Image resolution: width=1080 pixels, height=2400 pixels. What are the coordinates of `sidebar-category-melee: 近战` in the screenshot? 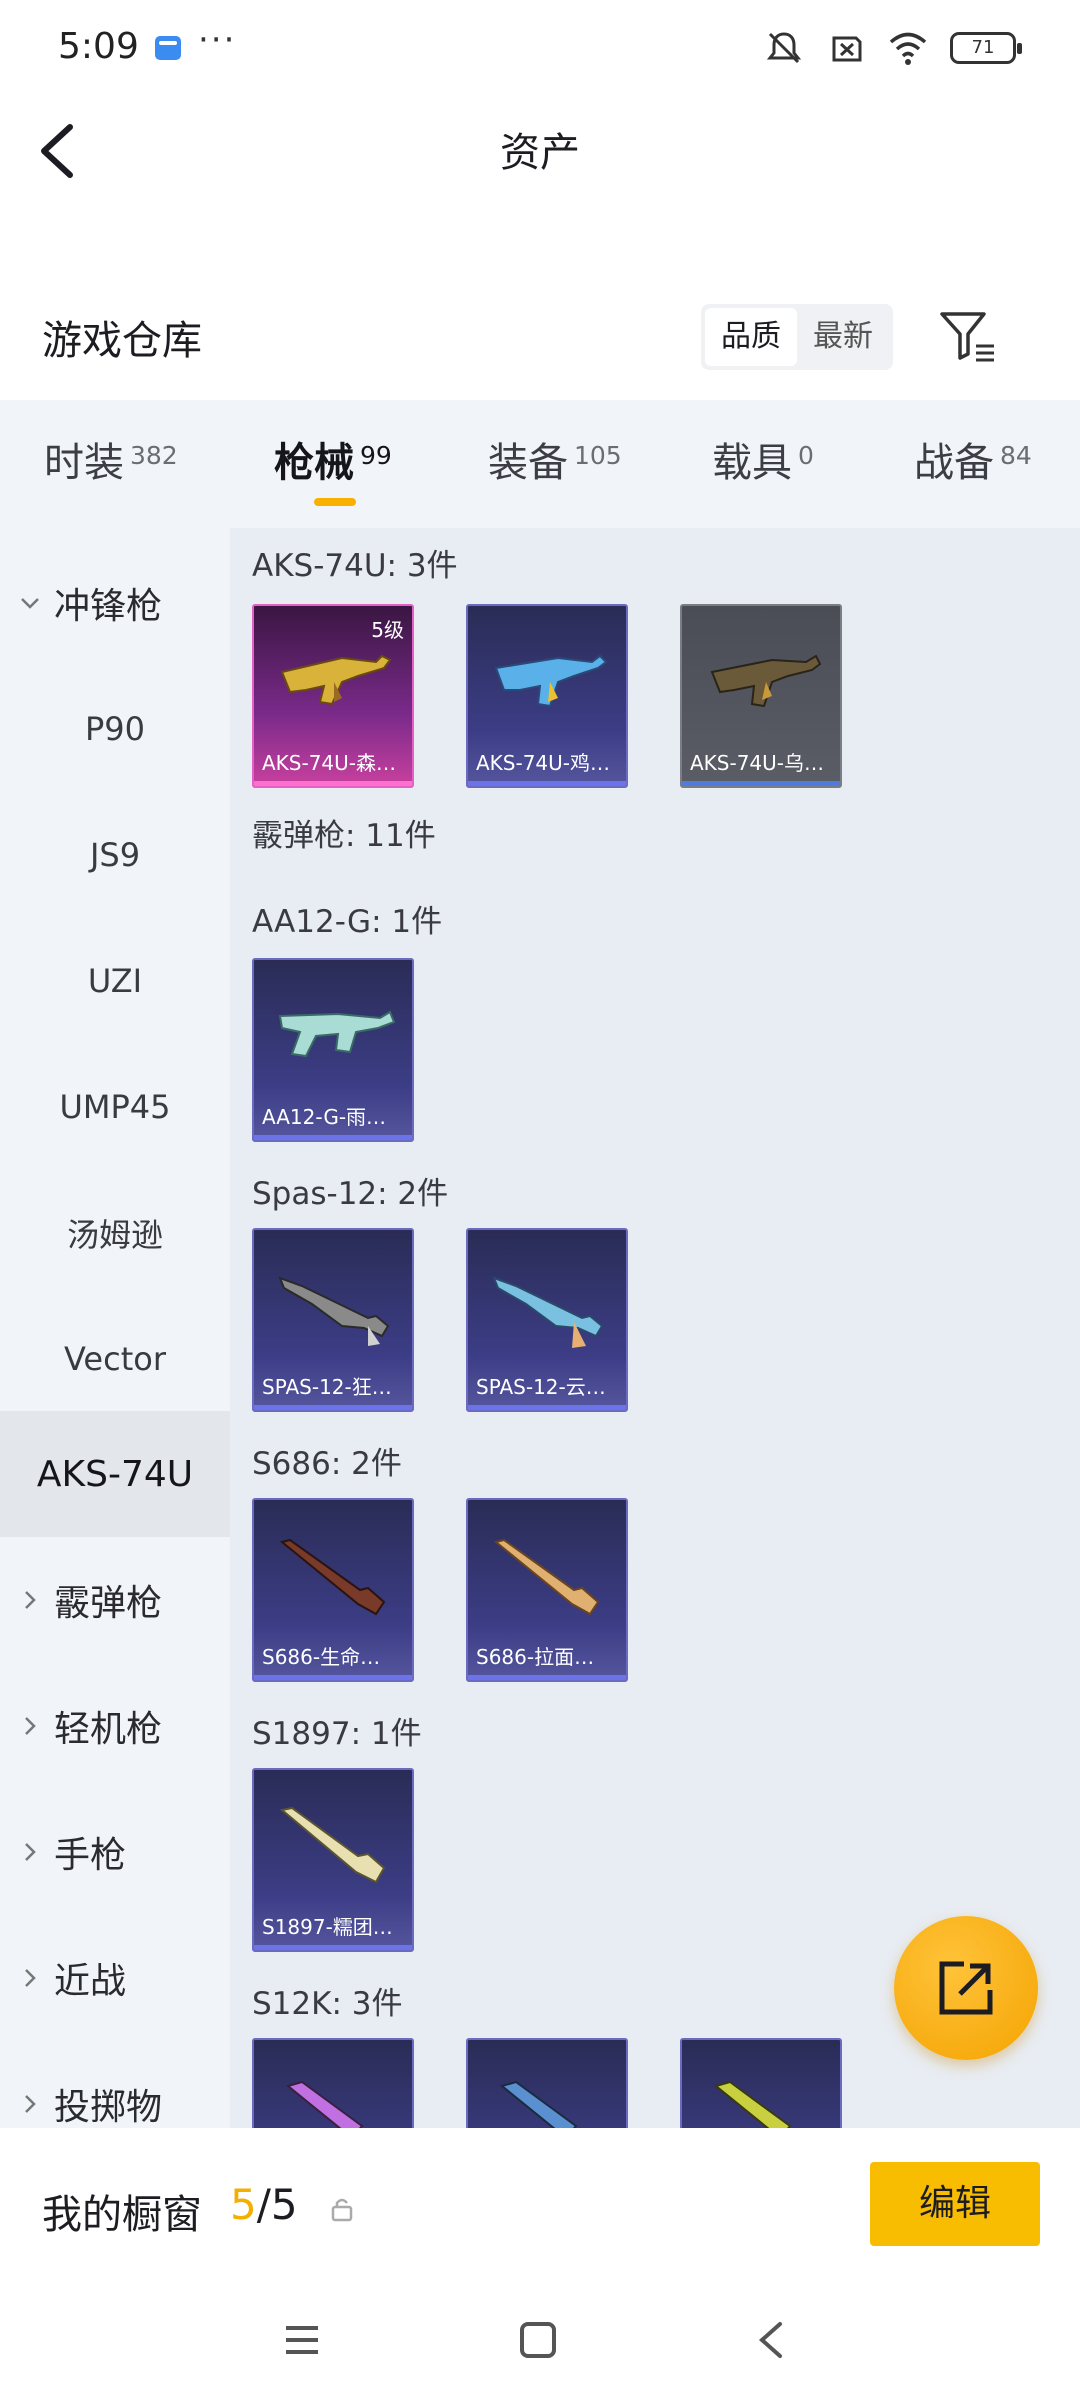 It's located at (115, 1978).